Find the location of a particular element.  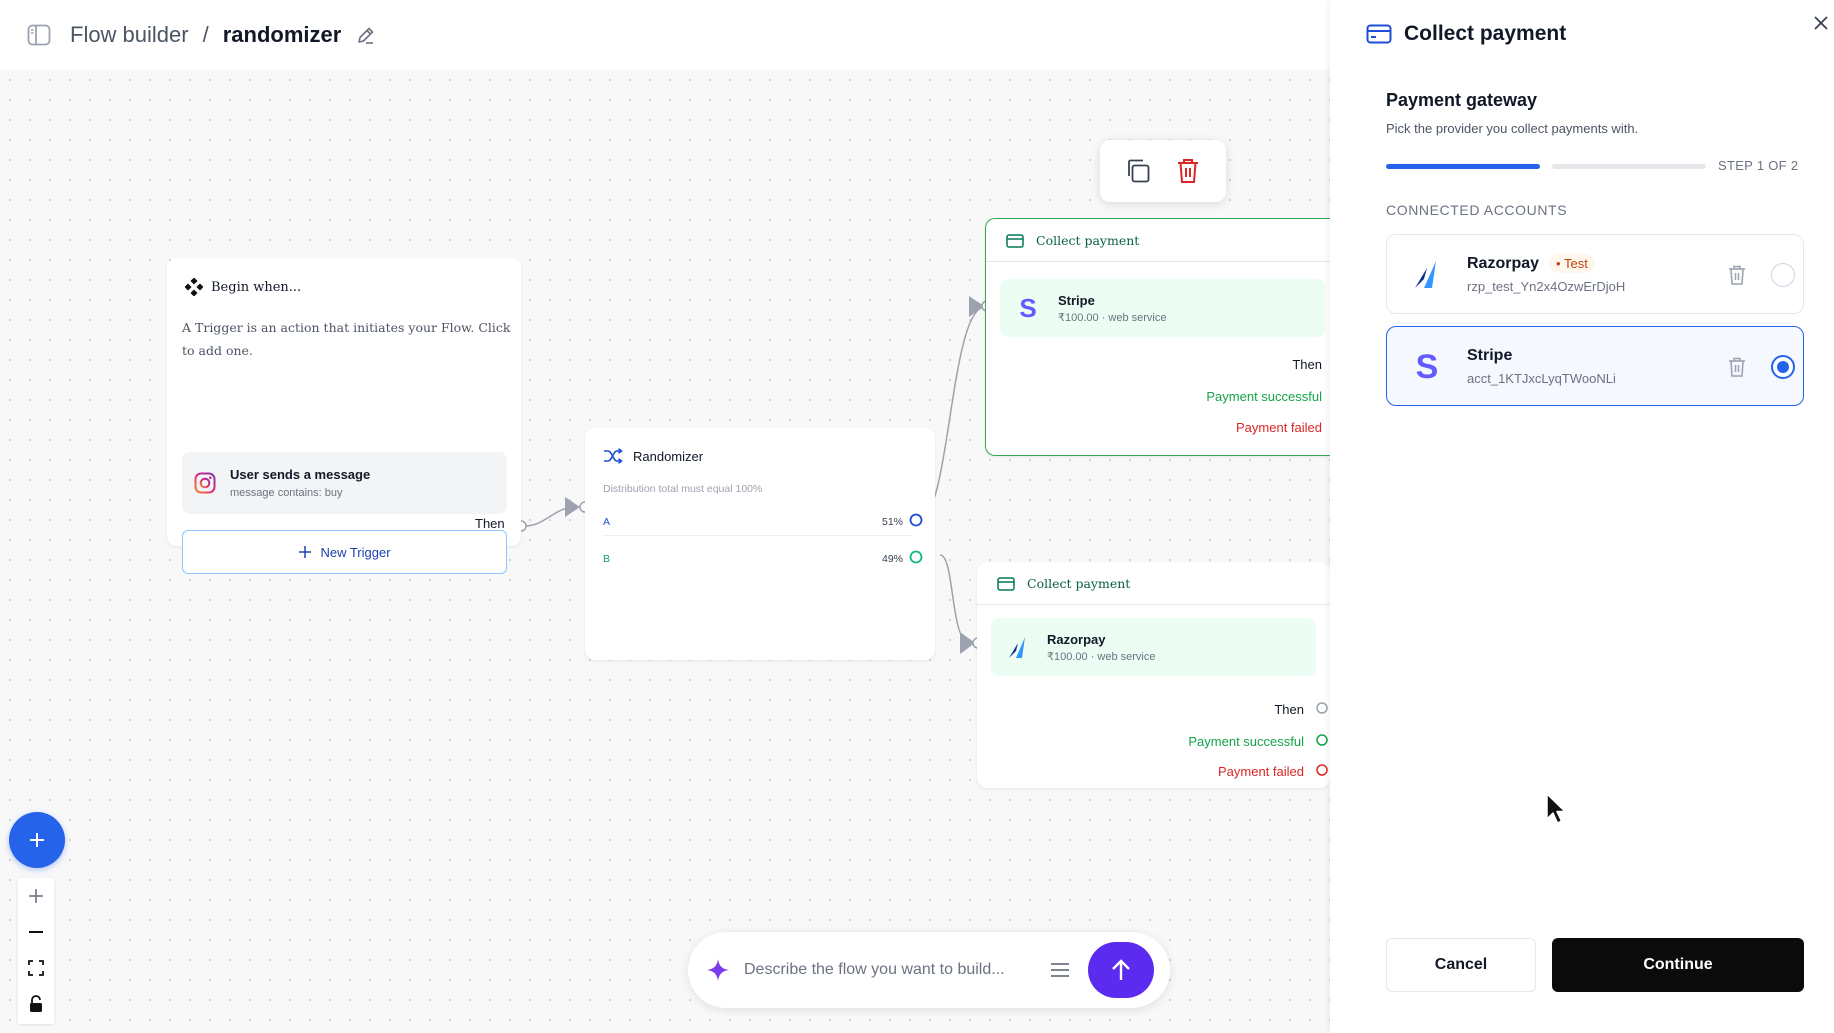

send-button is located at coordinates (1121, 970).